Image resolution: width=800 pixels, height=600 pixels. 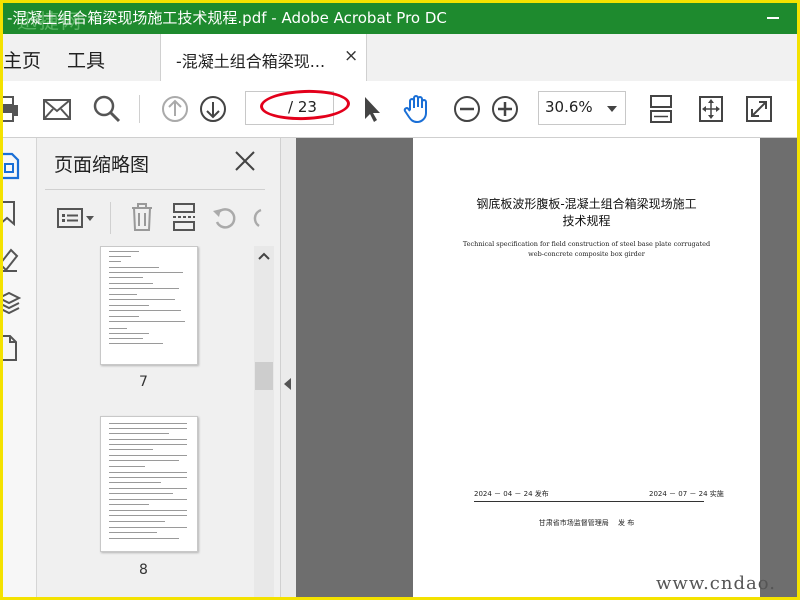 What do you see at coordinates (107, 109) in the screenshot?
I see `search-icon` at bounding box center [107, 109].